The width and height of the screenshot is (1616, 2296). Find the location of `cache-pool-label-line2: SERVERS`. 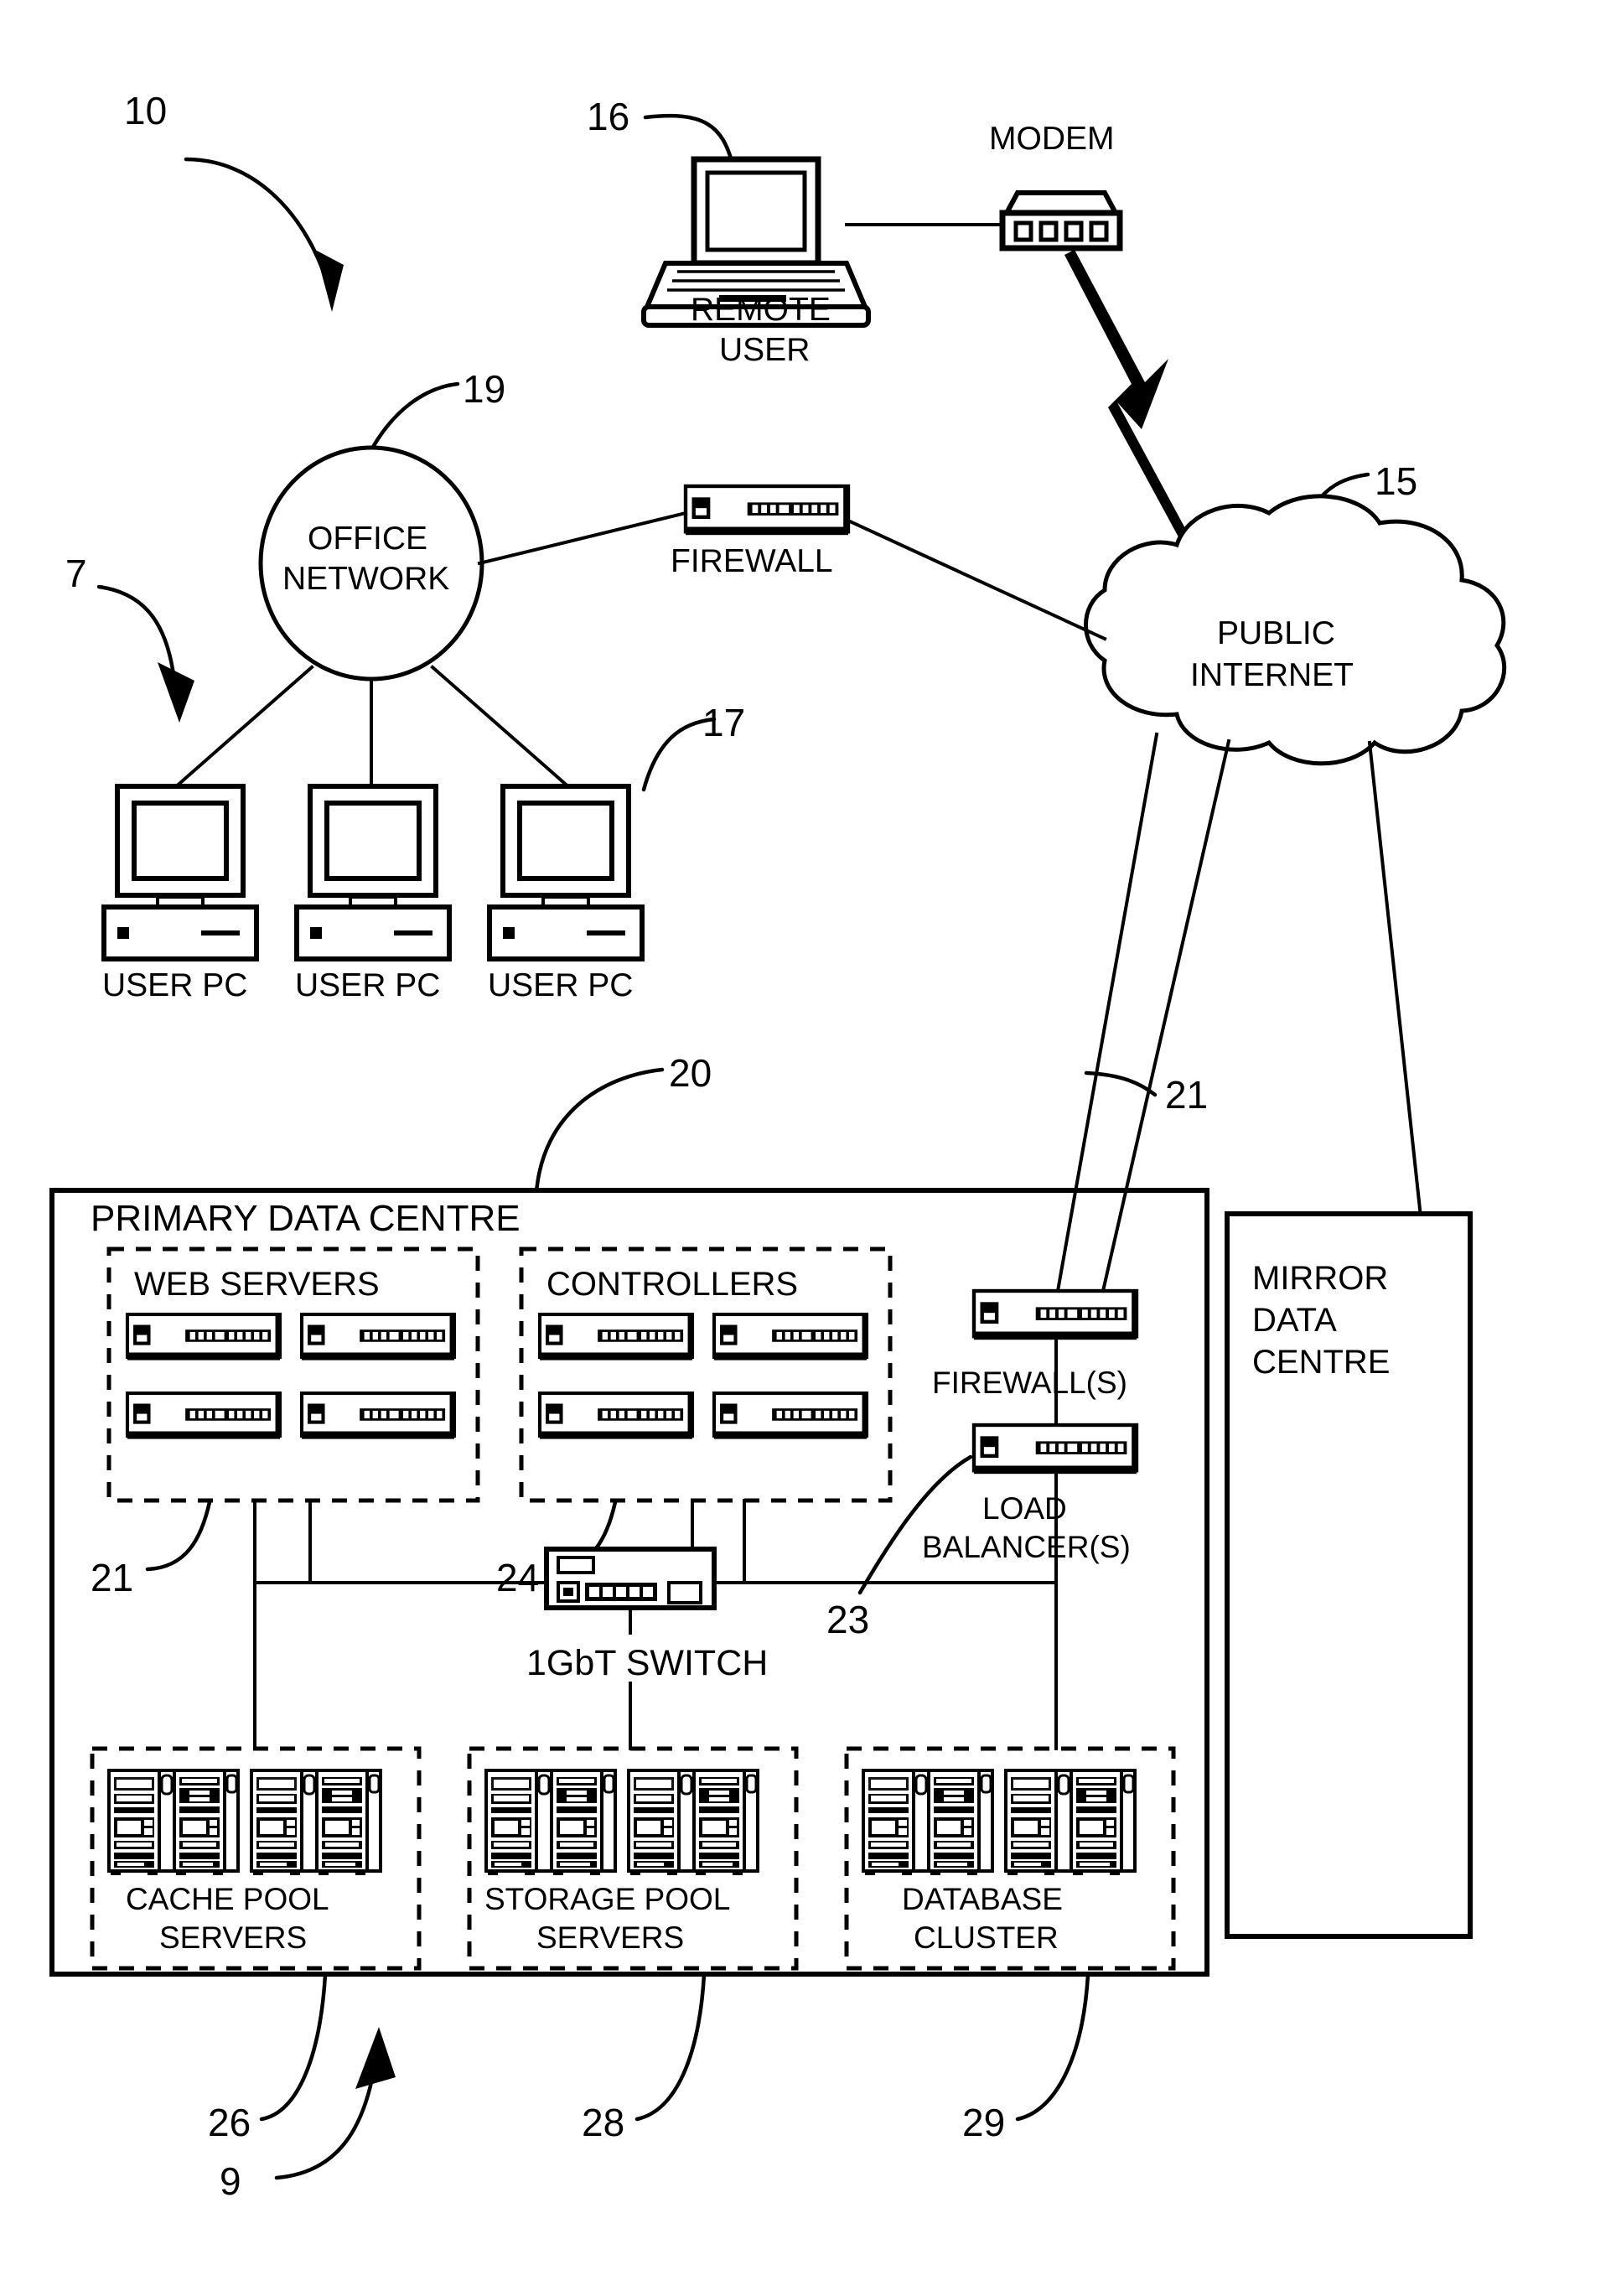

cache-pool-label-line2: SERVERS is located at coordinates (233, 1937).